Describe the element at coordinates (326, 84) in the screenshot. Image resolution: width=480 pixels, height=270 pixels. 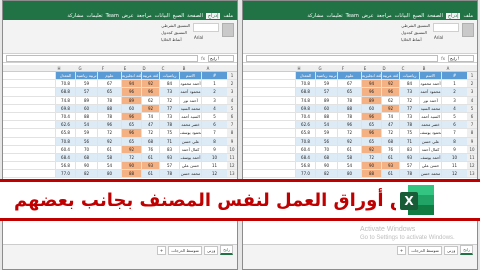
I see `table-cell: 59` at that location.